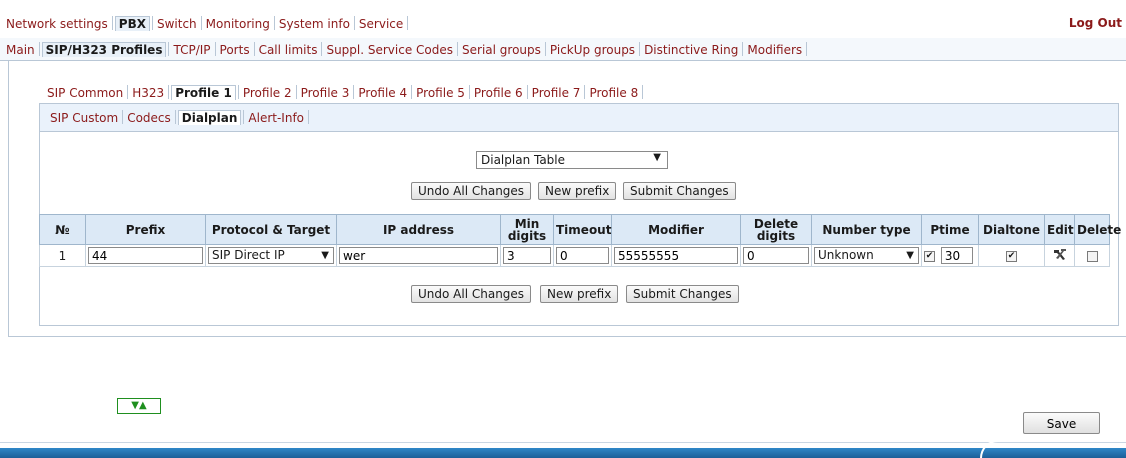 The width and height of the screenshot is (1126, 458). Describe the element at coordinates (950, 229) in the screenshot. I see `col-header-ptime: Ptime` at that location.